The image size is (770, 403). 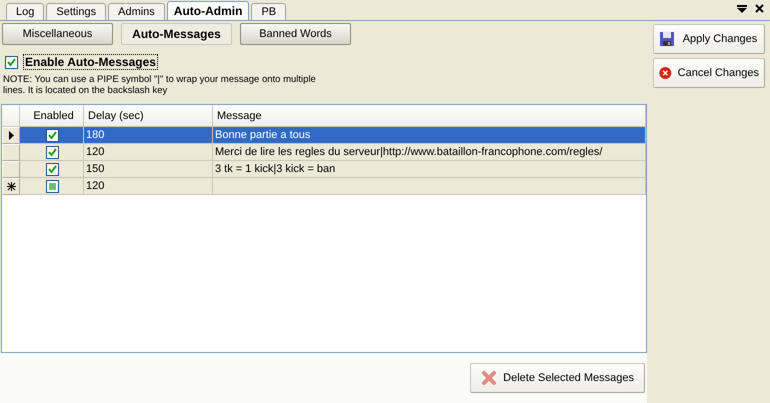 I want to click on apply-button: Apply Changes, so click(x=709, y=39).